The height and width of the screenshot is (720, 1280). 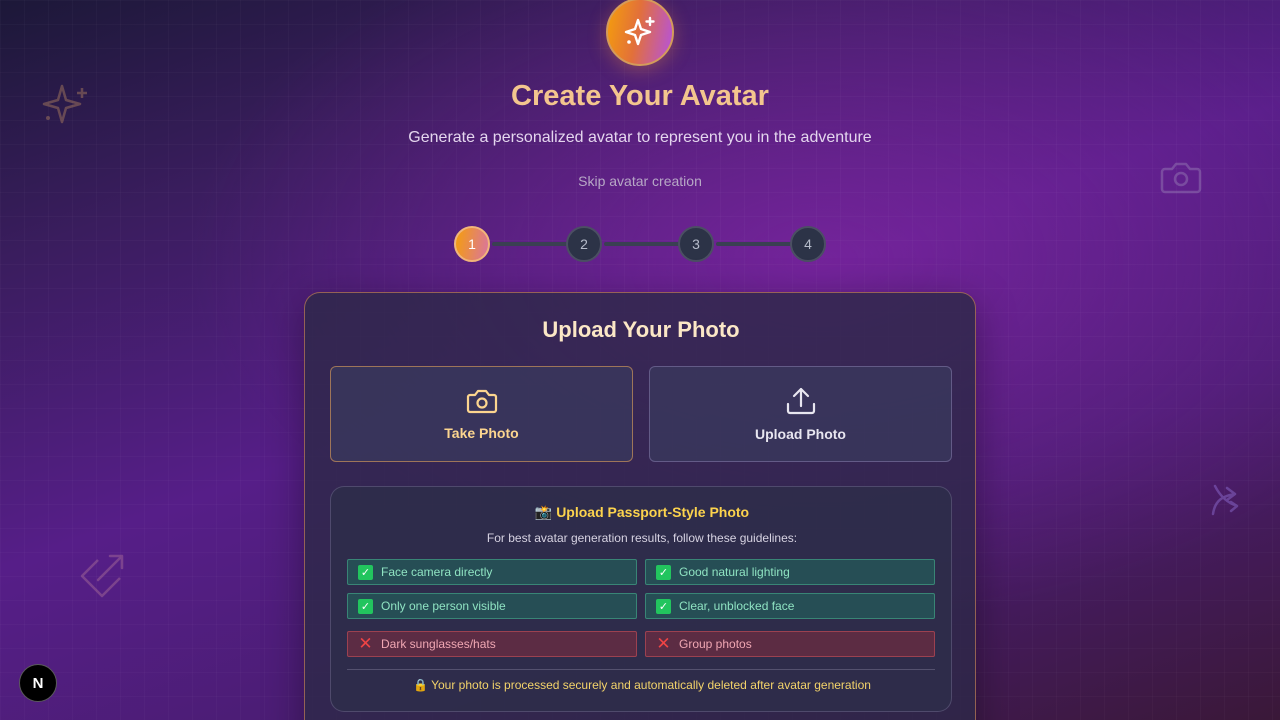 What do you see at coordinates (734, 572) in the screenshot?
I see `guideline-text: Good natural lighting` at bounding box center [734, 572].